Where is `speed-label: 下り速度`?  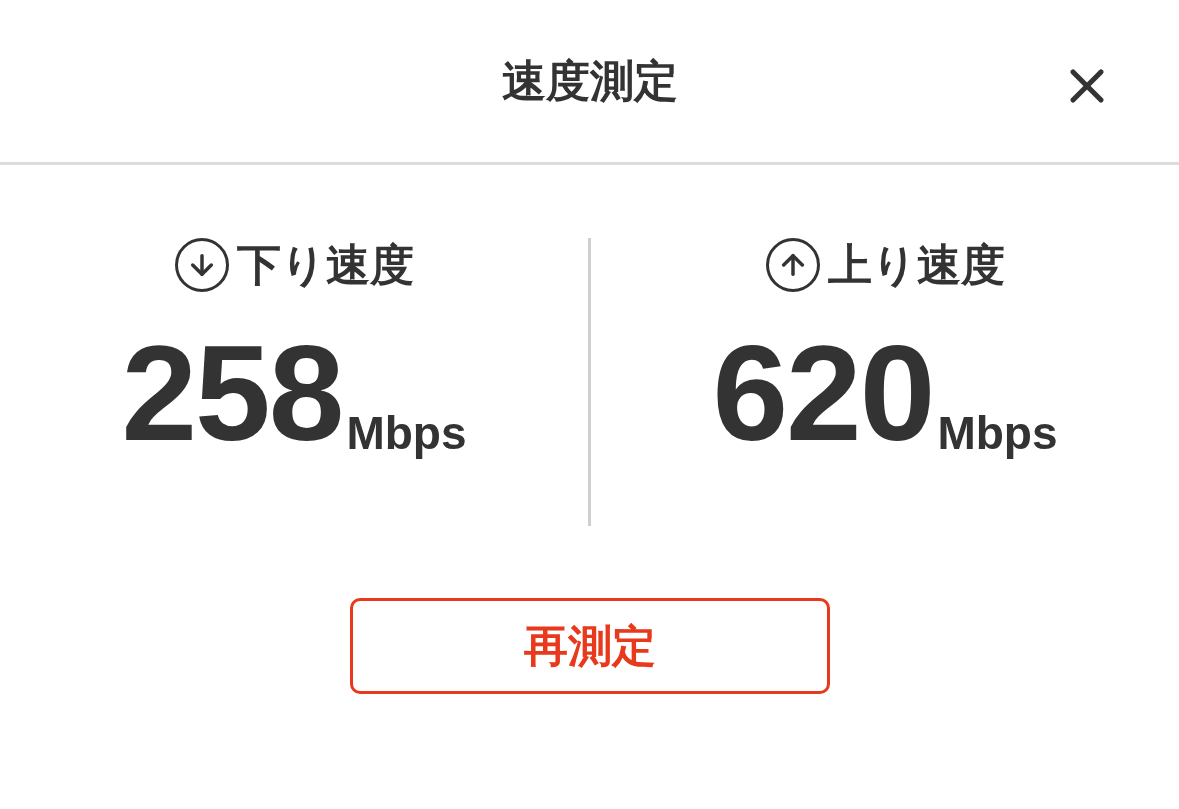 speed-label: 下り速度 is located at coordinates (325, 265).